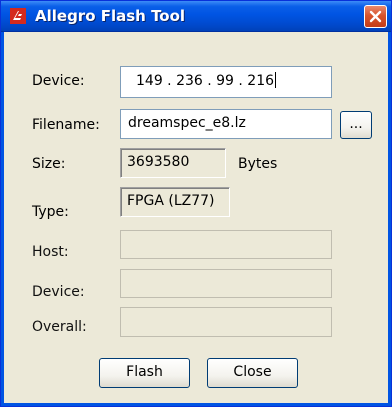 This screenshot has height=407, width=392. I want to click on close-button: Close, so click(252, 373).